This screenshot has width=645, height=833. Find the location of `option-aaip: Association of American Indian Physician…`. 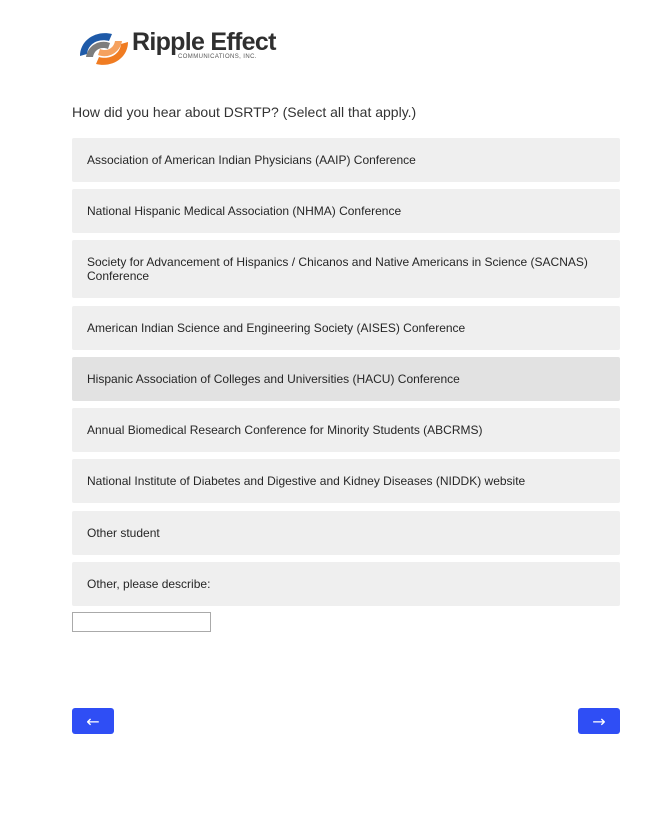

option-aaip: Association of American Indian Physician… is located at coordinates (346, 160).